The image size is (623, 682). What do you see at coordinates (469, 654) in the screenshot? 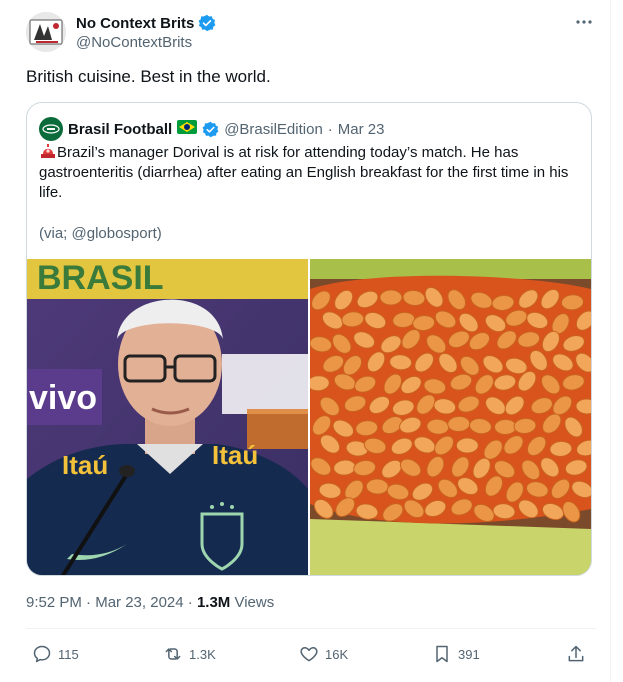
I see `bookmark-count: 391` at bounding box center [469, 654].